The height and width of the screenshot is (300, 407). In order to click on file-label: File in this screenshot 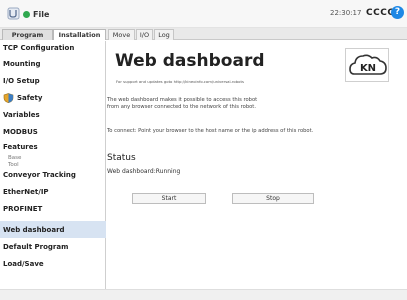, I will do `click(41, 14)`.